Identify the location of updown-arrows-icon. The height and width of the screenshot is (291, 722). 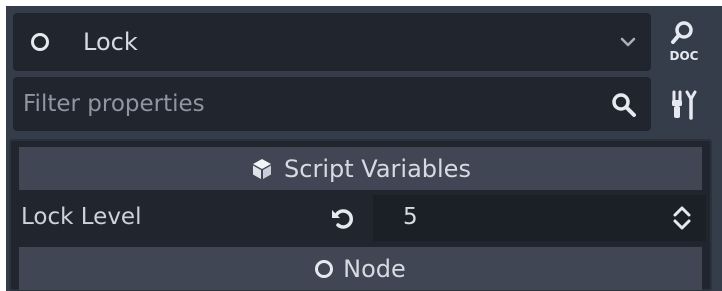
(682, 218).